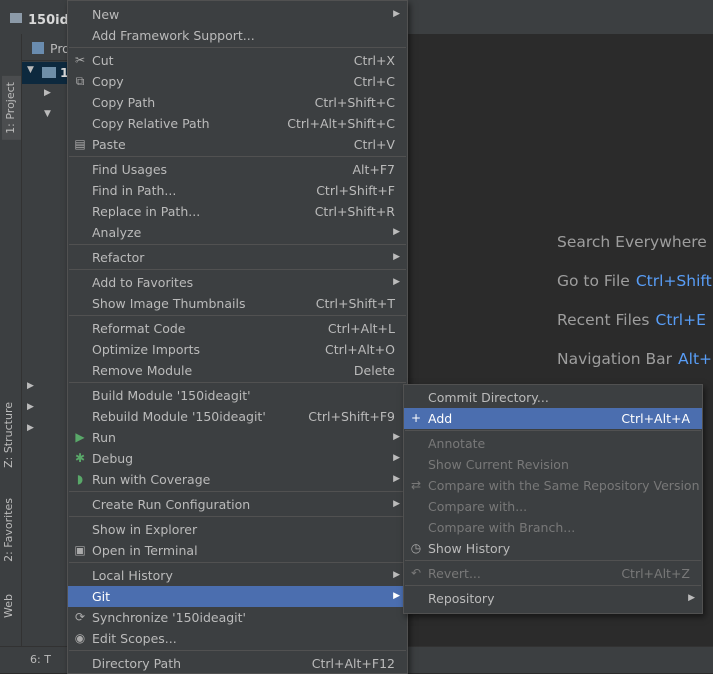  What do you see at coordinates (237, 190) in the screenshot?
I see `menu-item-find-in-path: Find in Path... Ctrl+Shift+F` at bounding box center [237, 190].